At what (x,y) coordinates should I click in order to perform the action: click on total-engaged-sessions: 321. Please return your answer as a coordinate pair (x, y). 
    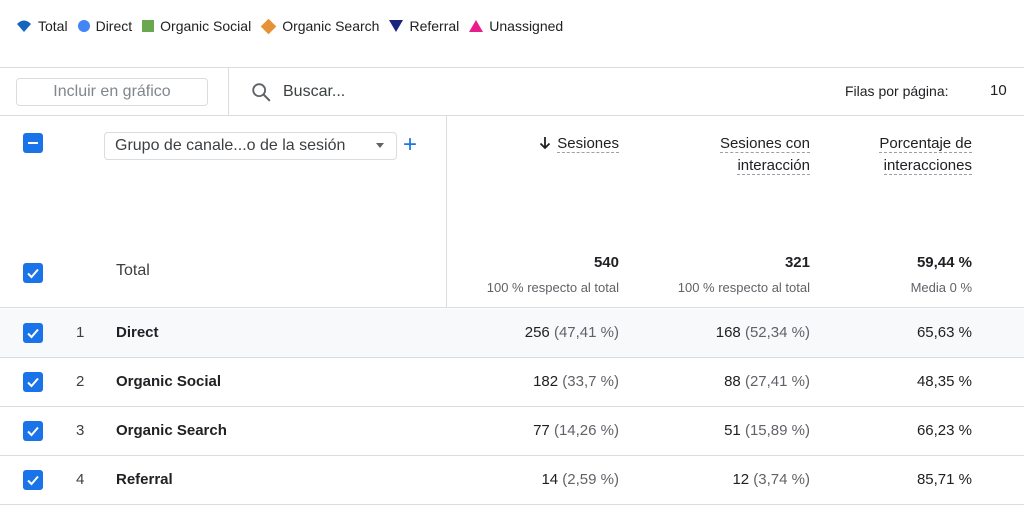
    Looking at the image, I should click on (797, 262).